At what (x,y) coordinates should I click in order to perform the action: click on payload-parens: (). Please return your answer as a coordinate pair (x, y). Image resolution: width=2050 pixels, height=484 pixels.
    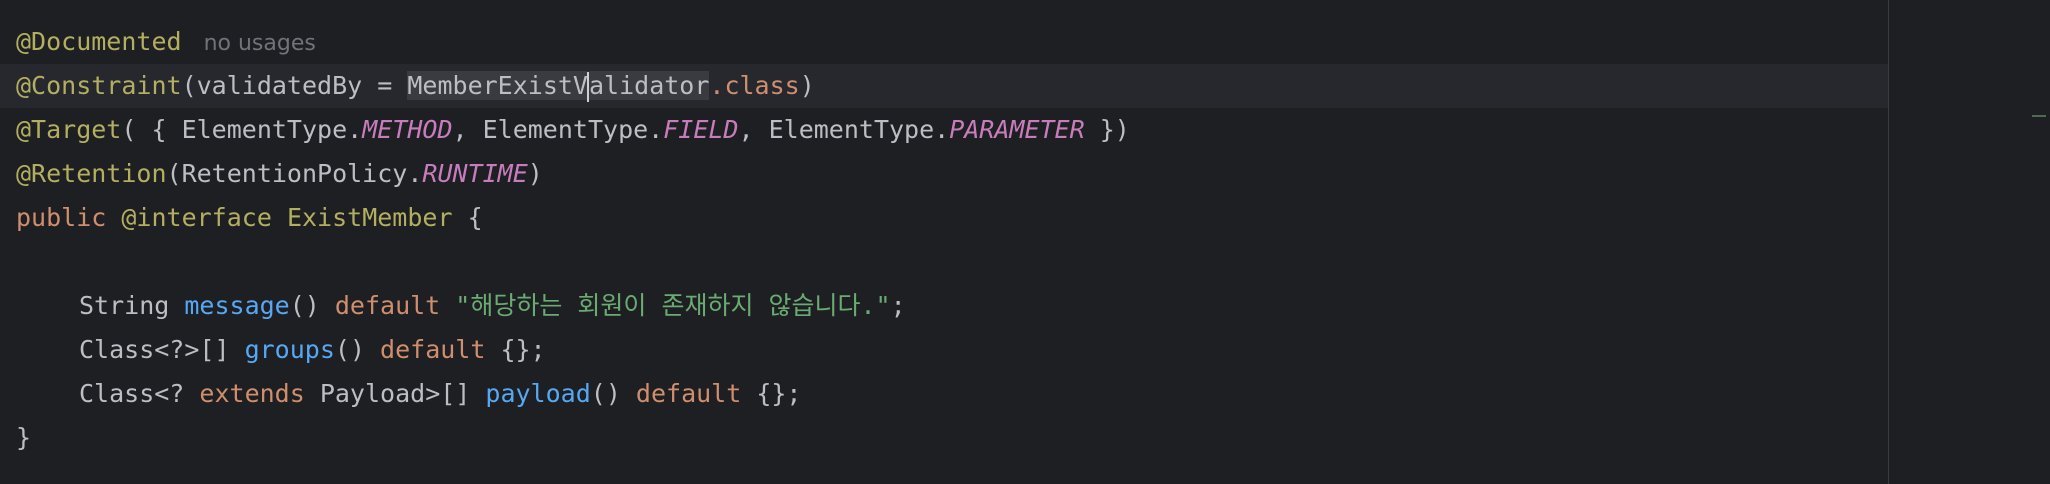
    Looking at the image, I should click on (613, 393).